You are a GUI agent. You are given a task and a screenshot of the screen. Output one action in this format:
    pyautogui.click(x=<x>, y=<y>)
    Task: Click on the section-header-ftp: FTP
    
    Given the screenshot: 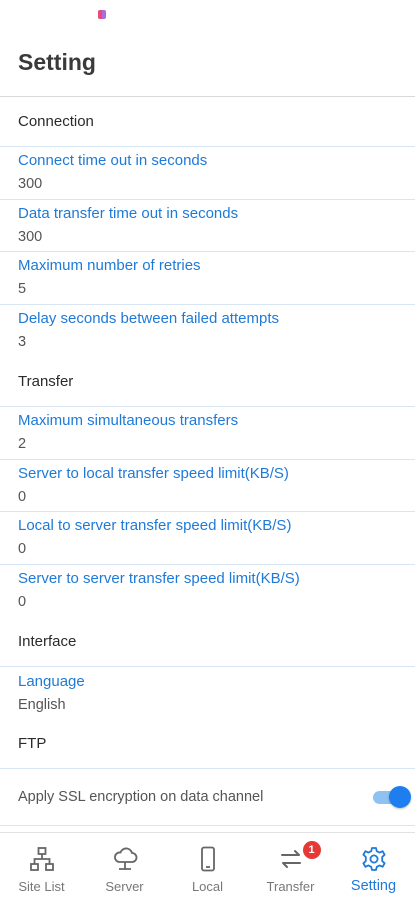 What is the action you would take?
    pyautogui.click(x=32, y=743)
    